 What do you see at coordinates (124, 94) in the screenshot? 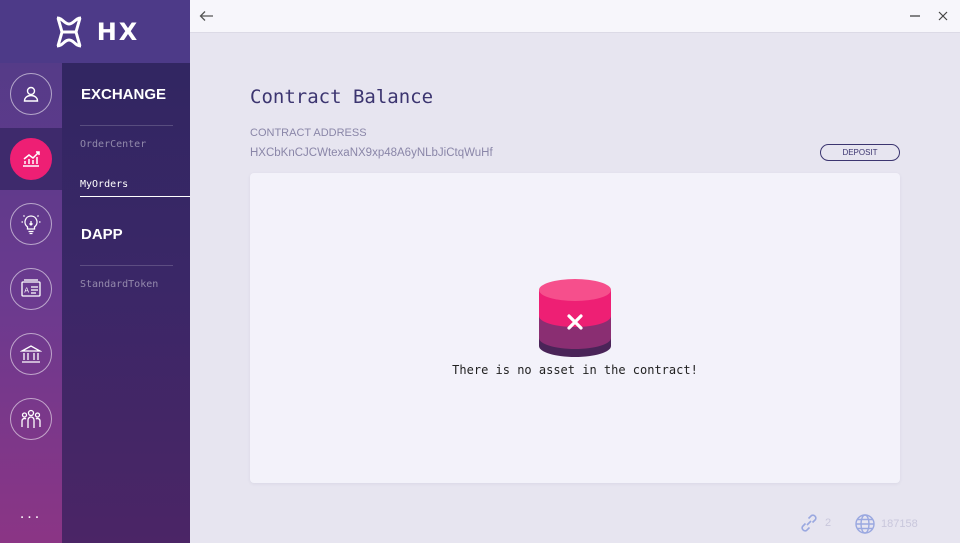
I see `submenu-heading-exchange: EXCHANGE` at bounding box center [124, 94].